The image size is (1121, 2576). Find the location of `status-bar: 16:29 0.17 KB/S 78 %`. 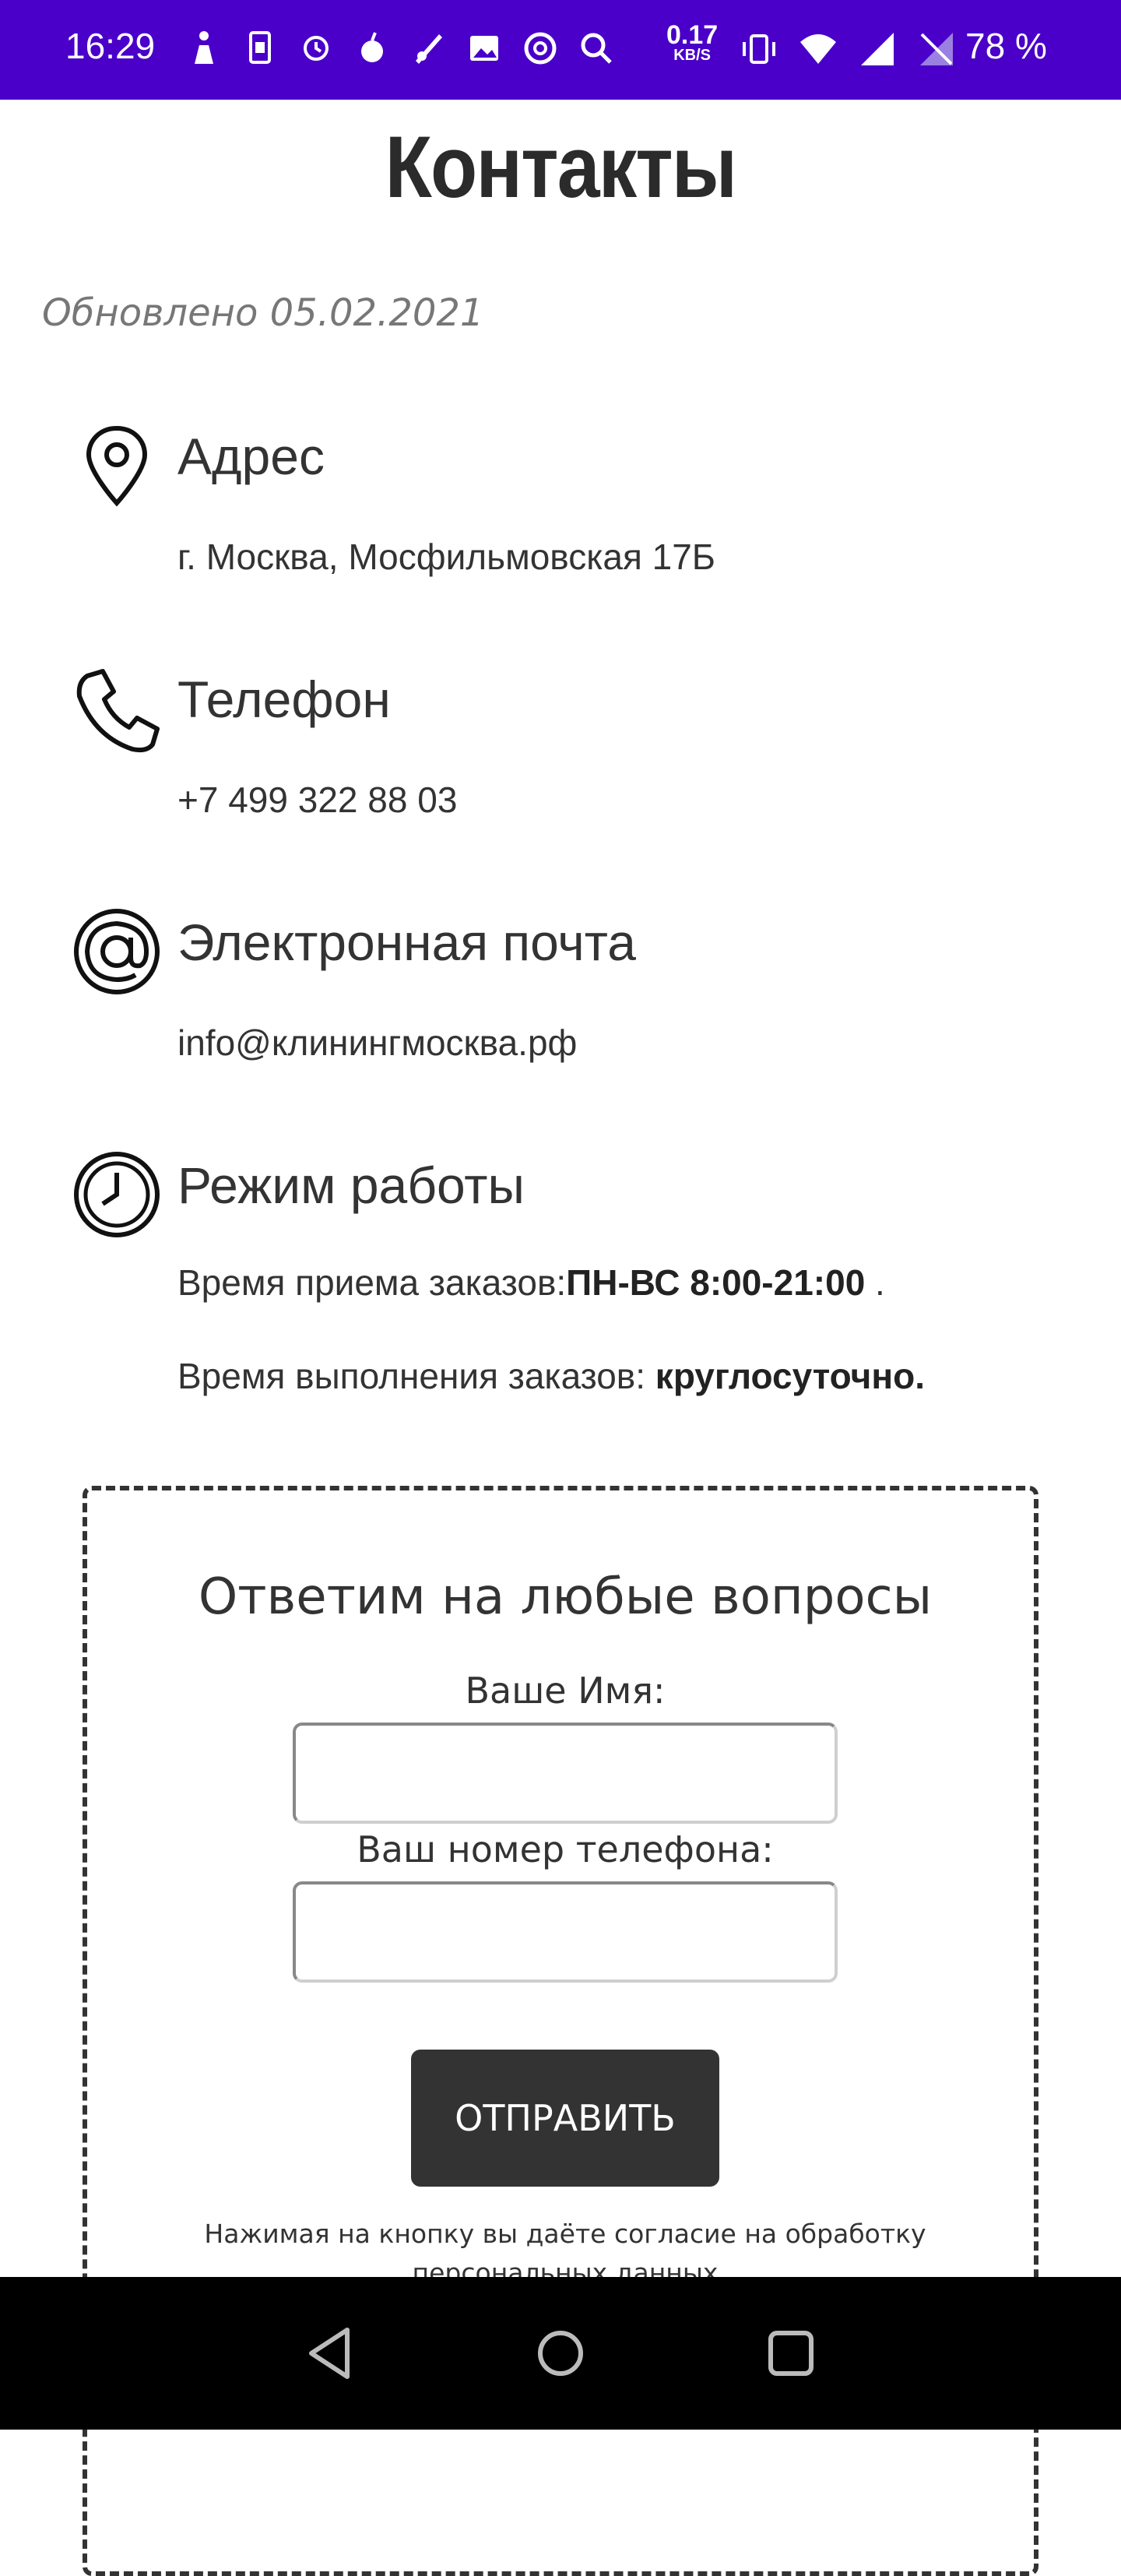

status-bar: 16:29 0.17 KB/S 78 % is located at coordinates (560, 50).